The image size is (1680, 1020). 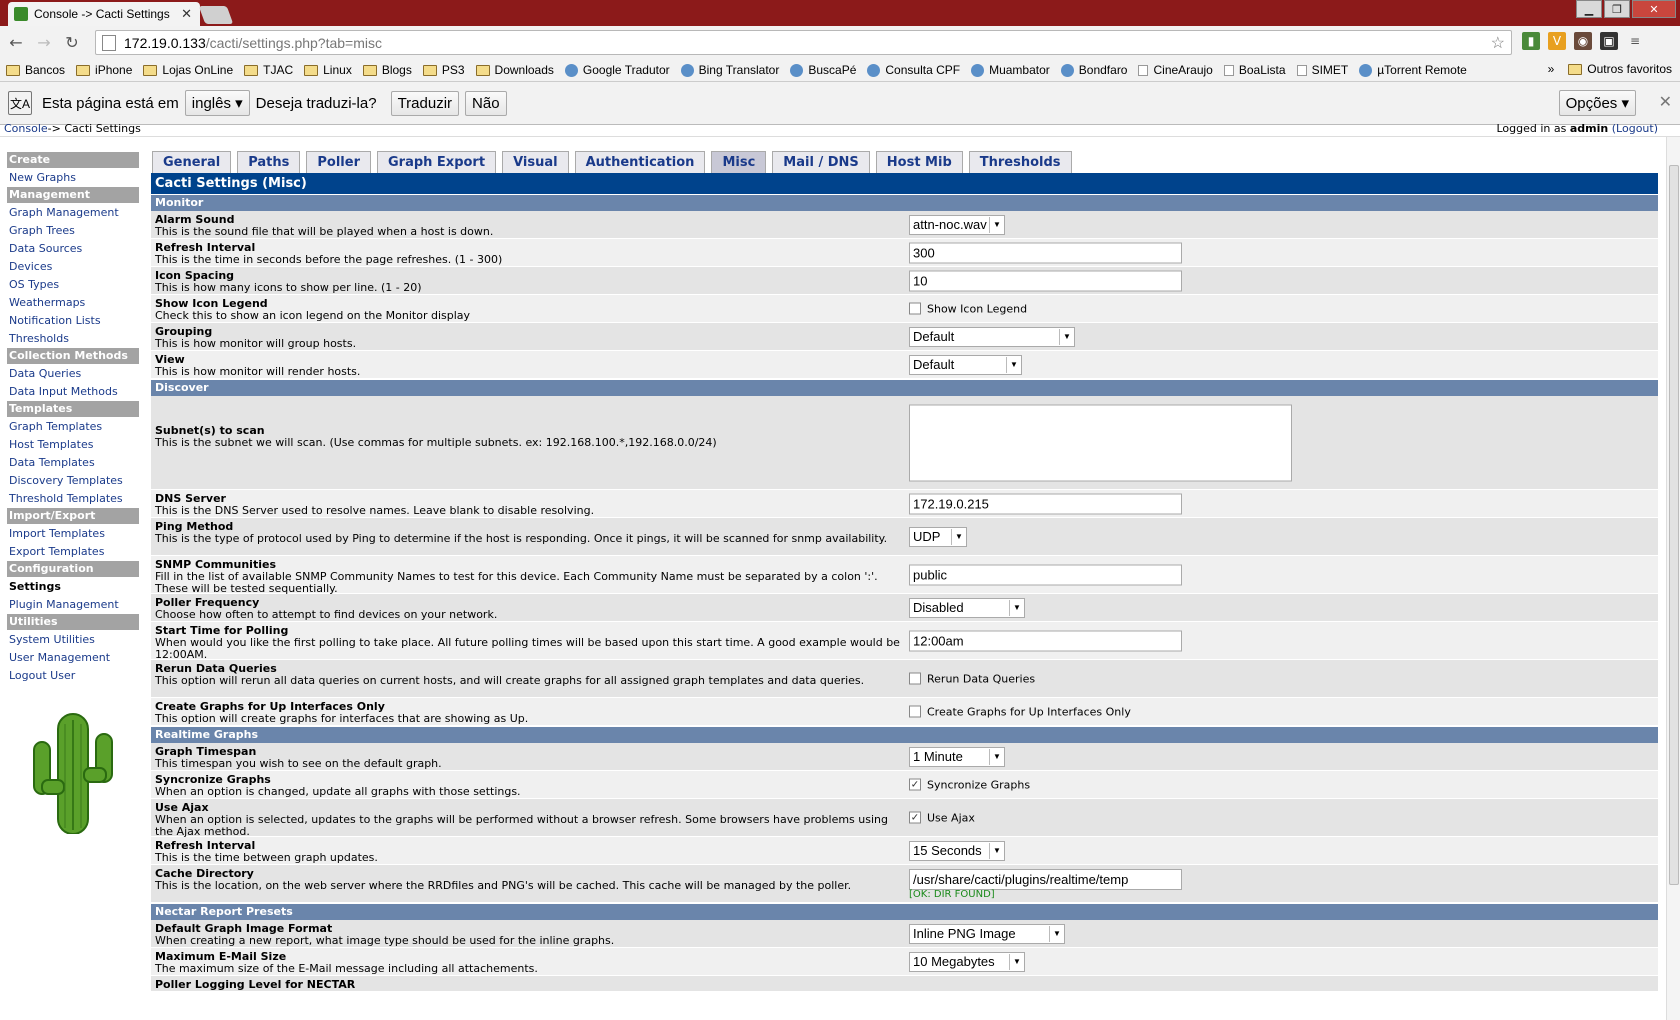 I want to click on sidebar-item: Threshold Templates, so click(x=73, y=499).